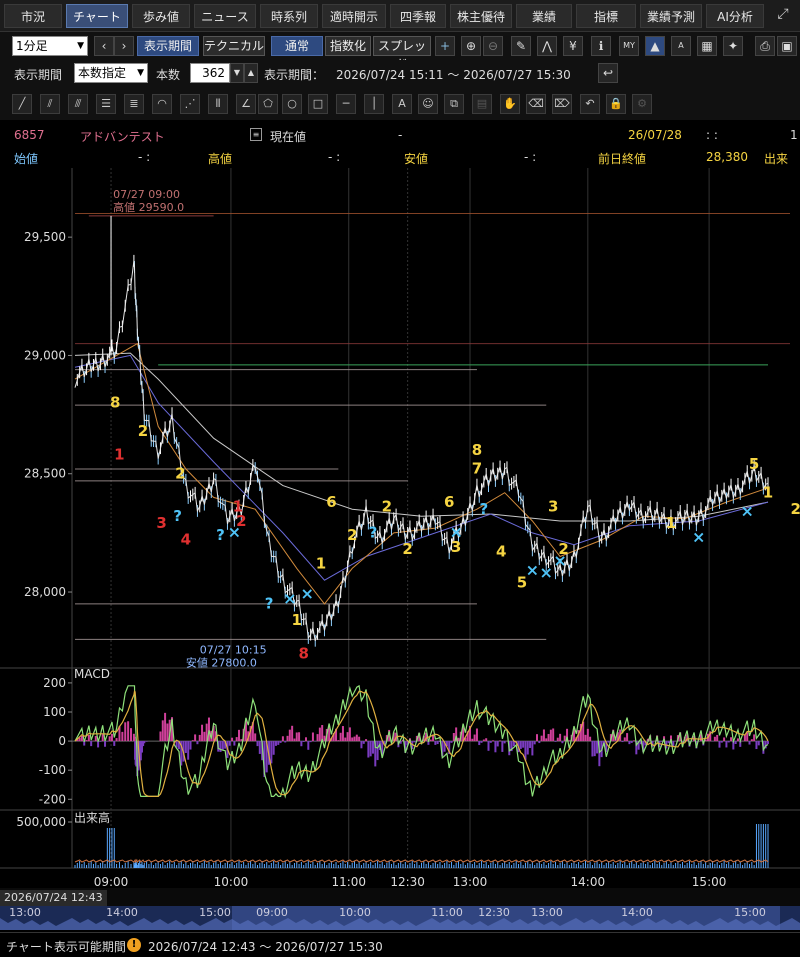 The height and width of the screenshot is (957, 800). Describe the element at coordinates (106, 104) in the screenshot. I see `horizontal-lines-icon: ☰` at that location.